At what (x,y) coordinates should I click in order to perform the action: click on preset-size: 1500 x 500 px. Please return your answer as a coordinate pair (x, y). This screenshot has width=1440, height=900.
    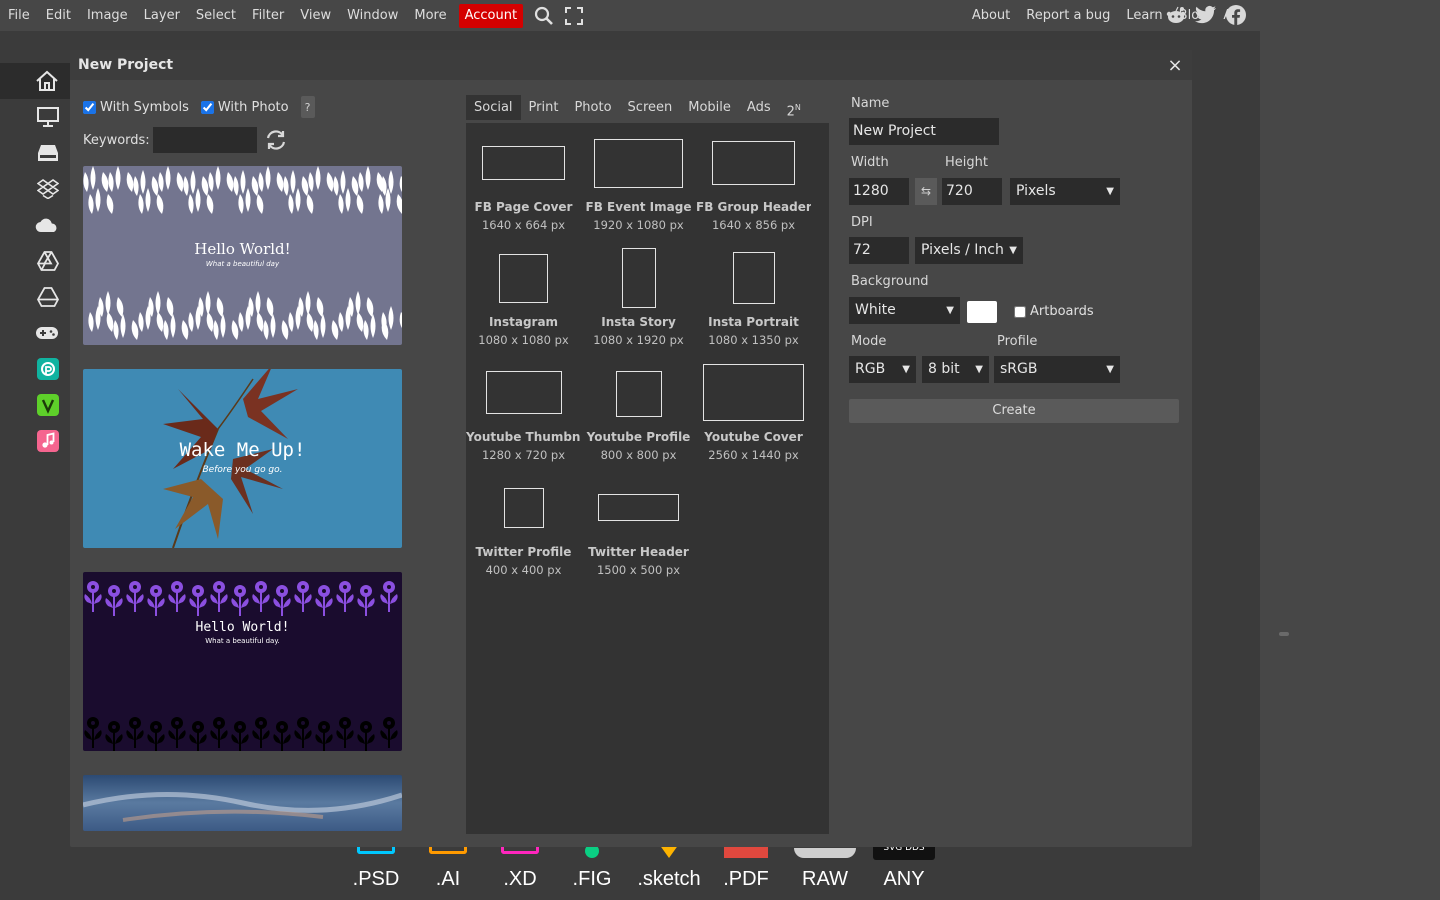
    Looking at the image, I should click on (638, 570).